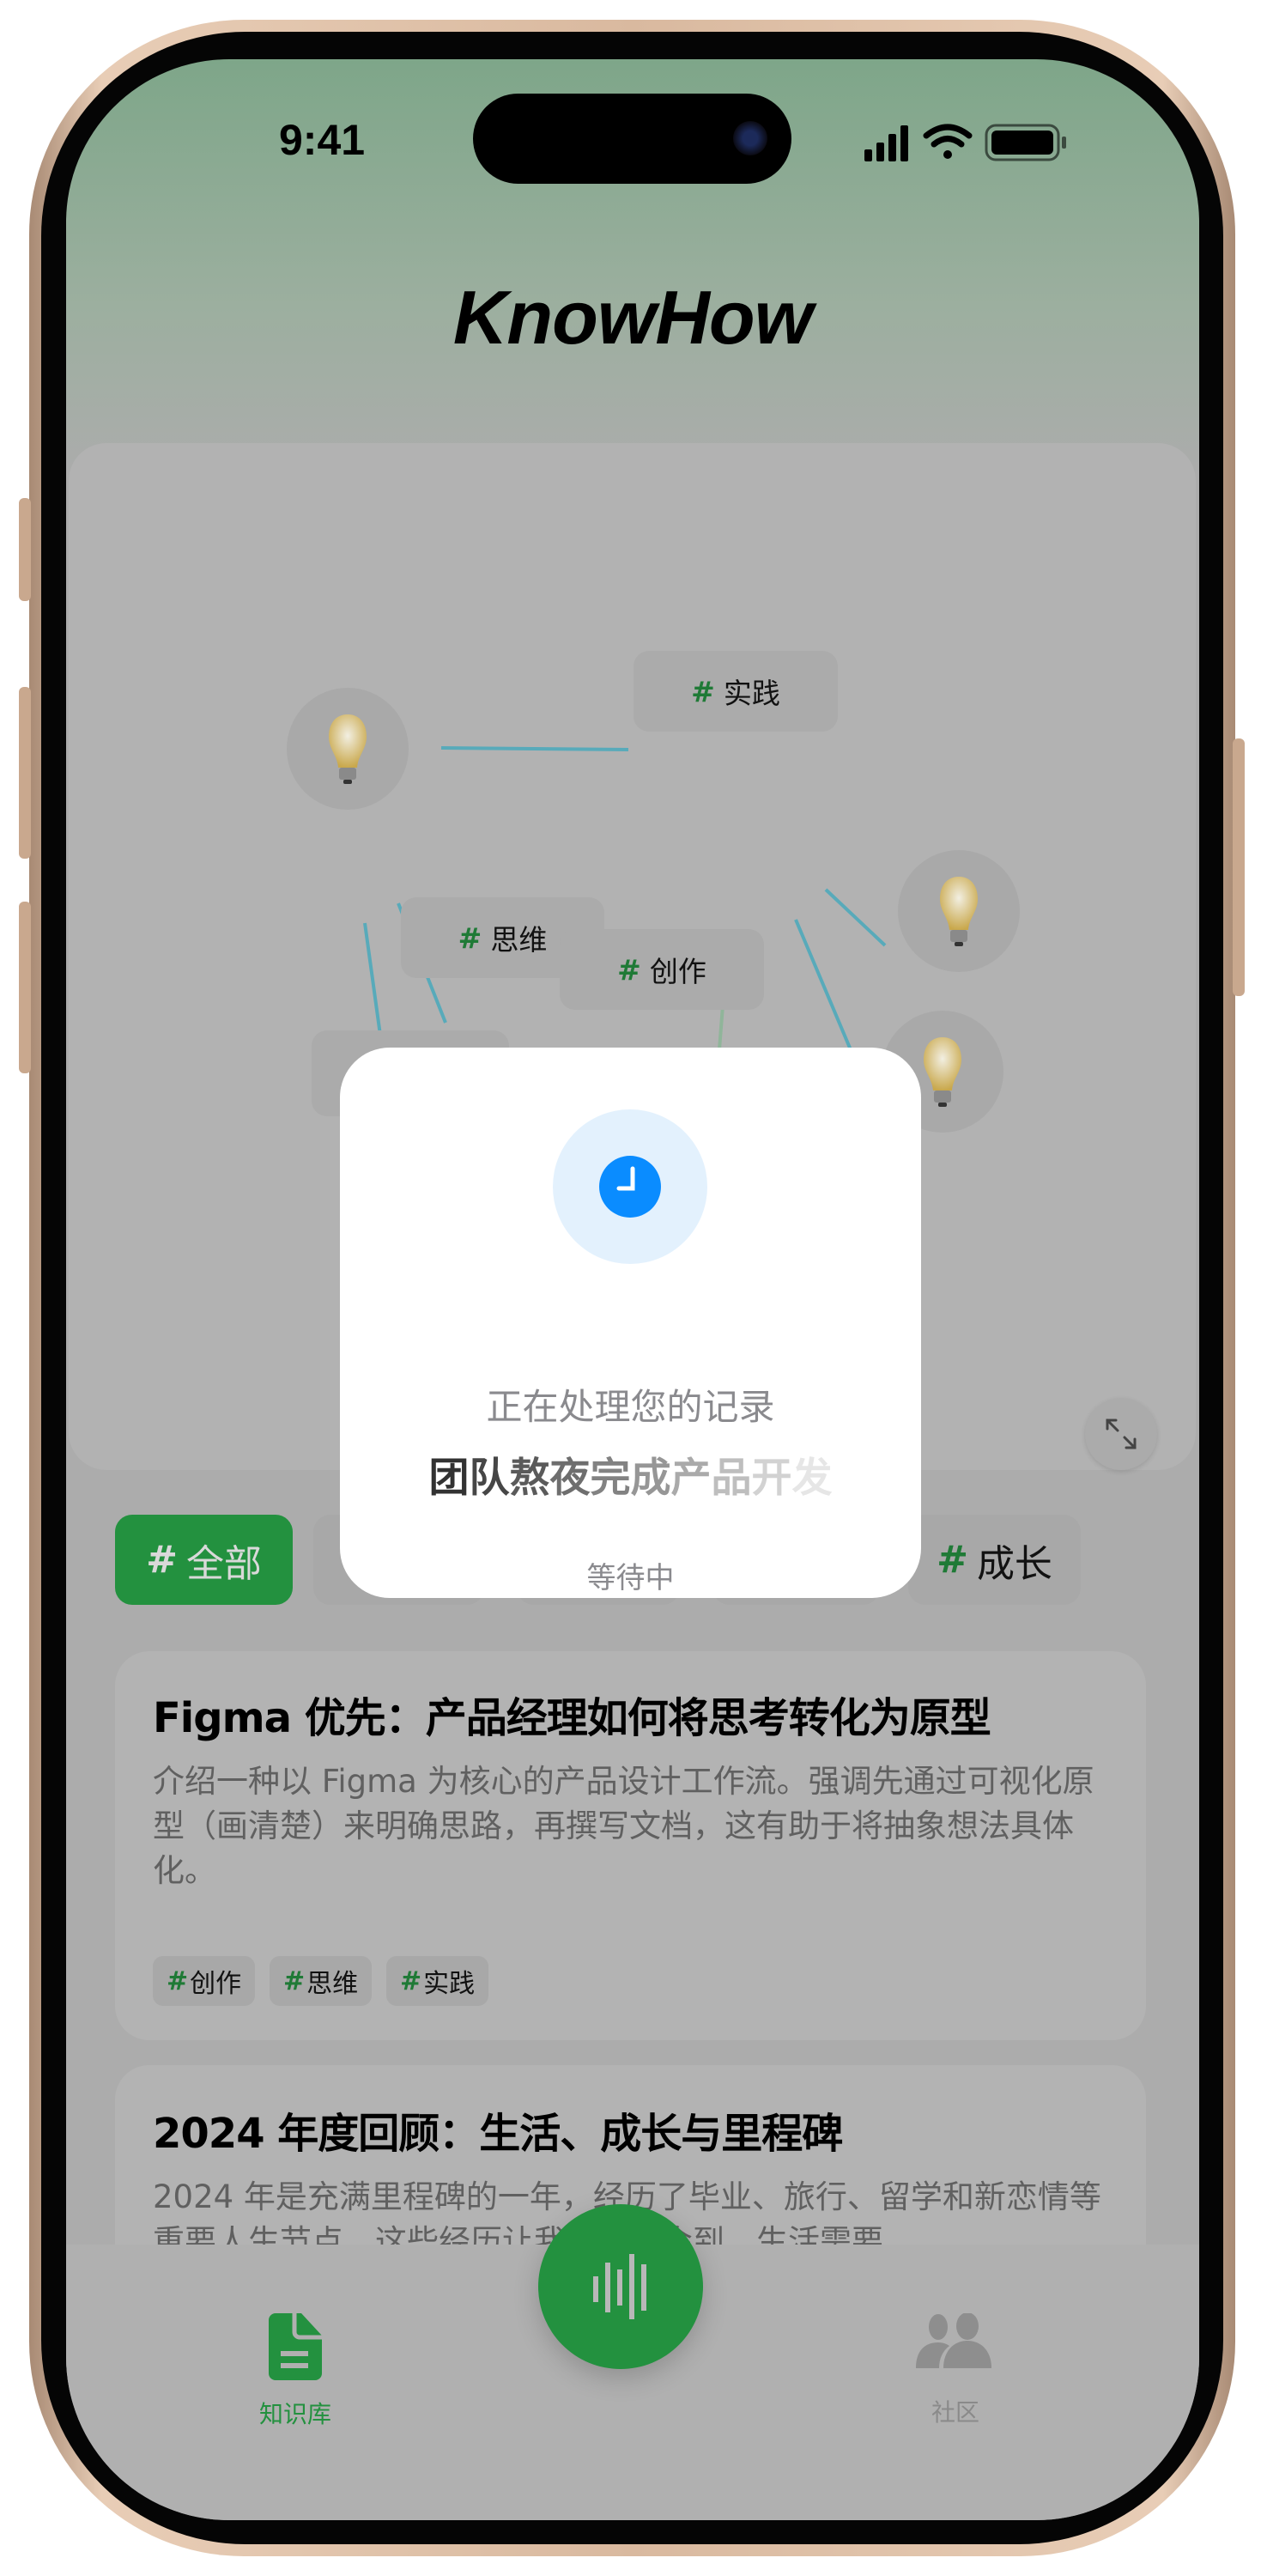 The image size is (1261, 2576). What do you see at coordinates (25, 550) in the screenshot?
I see `action-button` at bounding box center [25, 550].